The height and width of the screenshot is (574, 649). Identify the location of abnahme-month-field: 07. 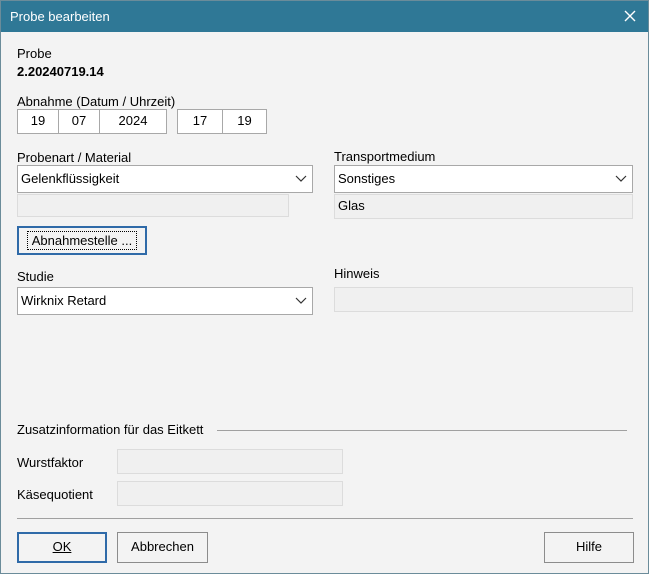
(79, 121).